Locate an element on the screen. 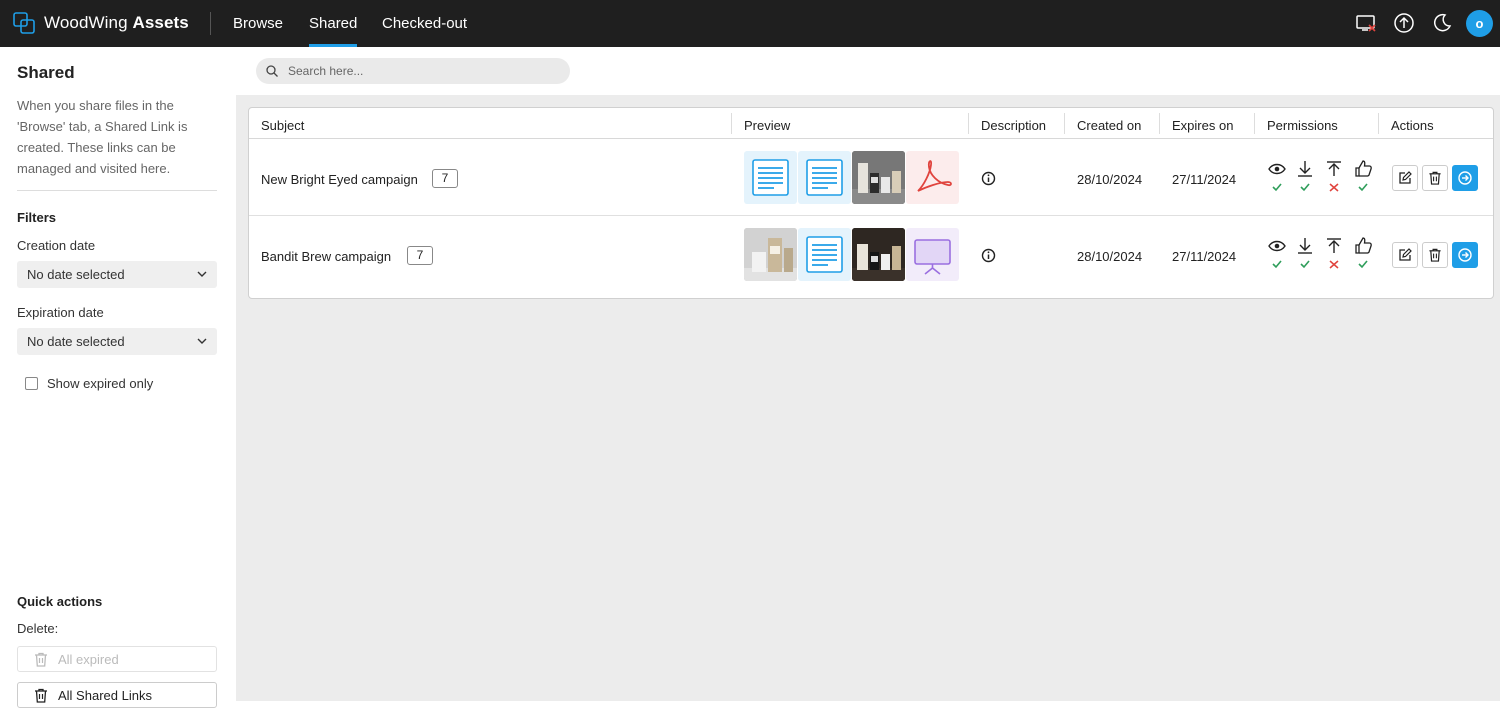  presentation-icon is located at coordinates (932, 257).